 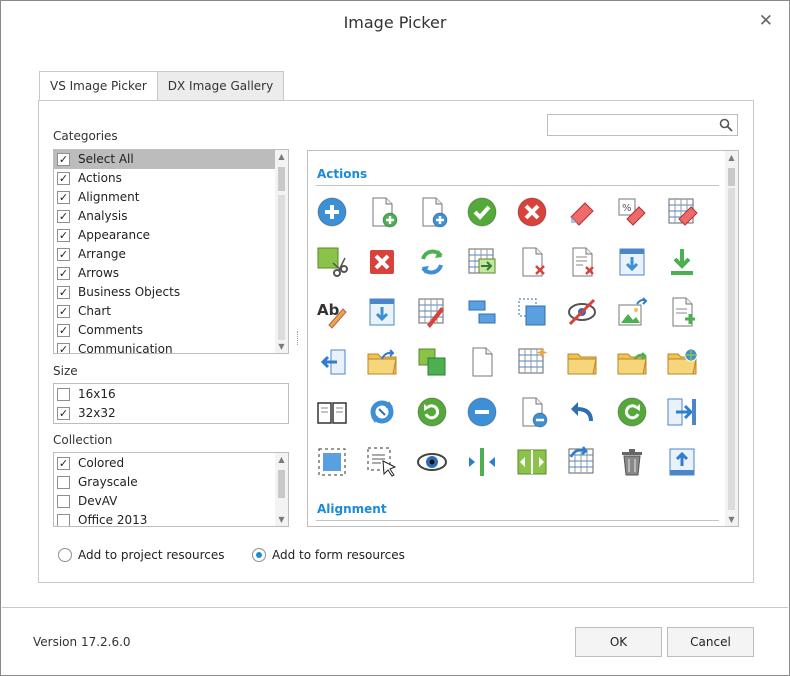 I want to click on apply-check-icon, so click(x=482, y=212).